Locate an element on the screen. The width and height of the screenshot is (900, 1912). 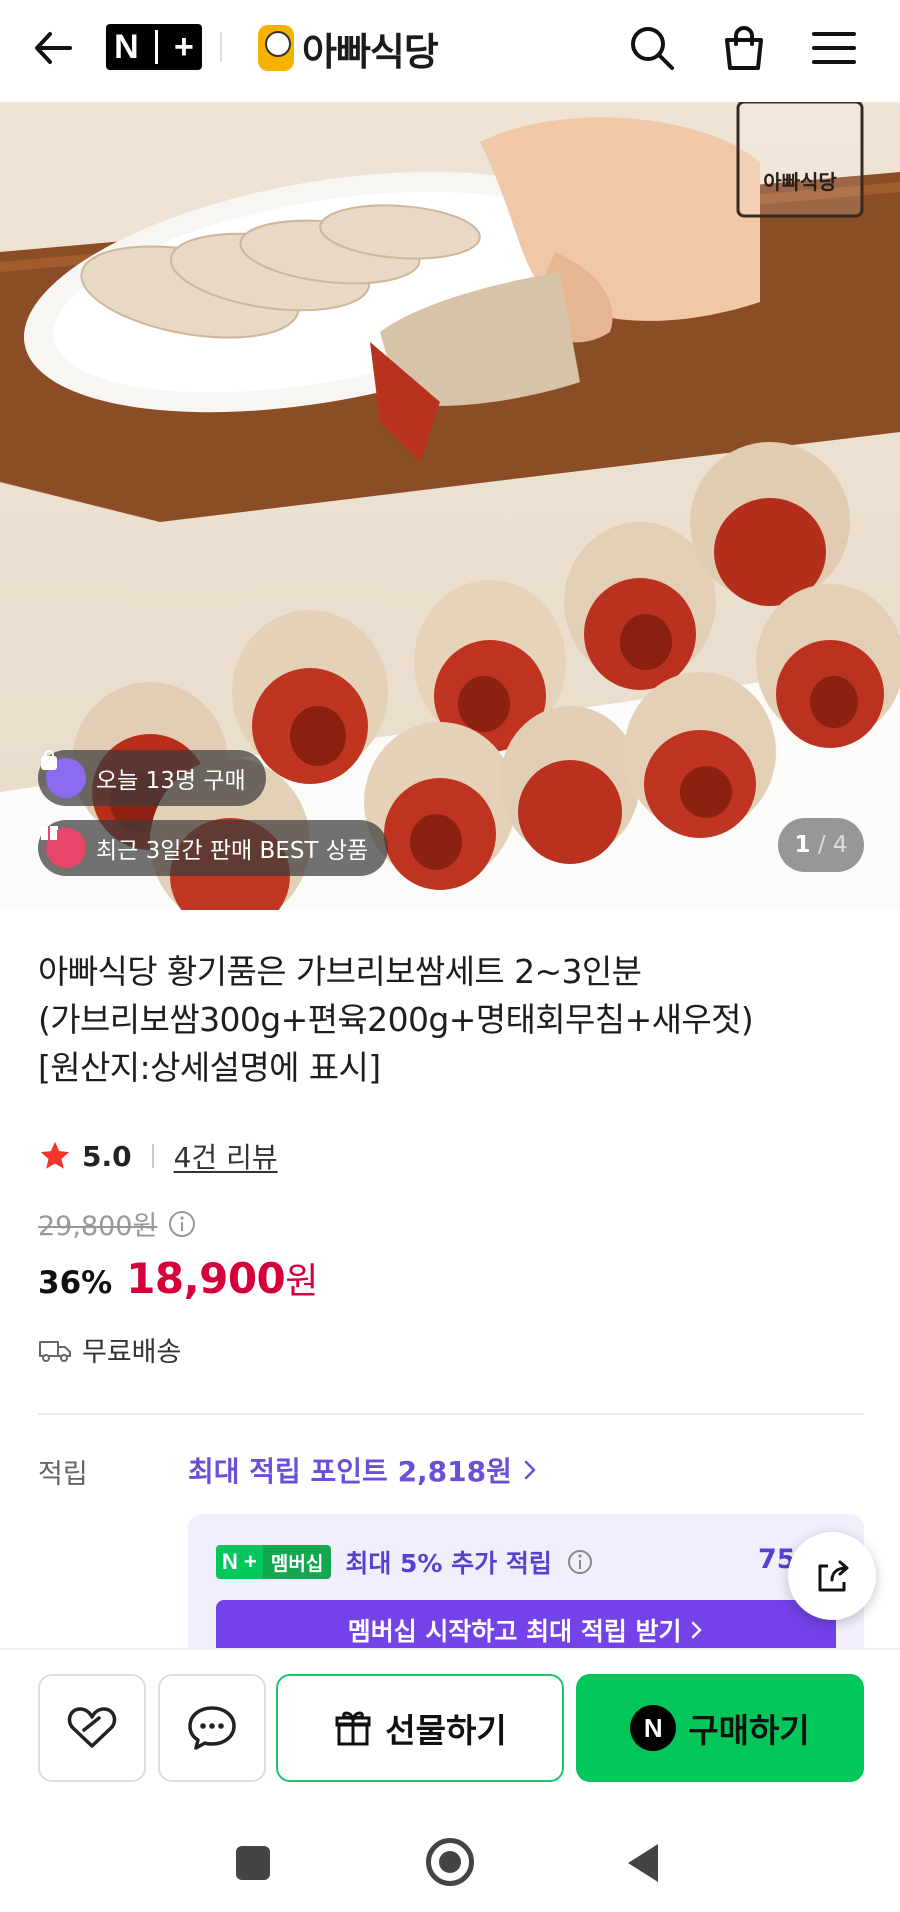
section-divider is located at coordinates (451, 1414).